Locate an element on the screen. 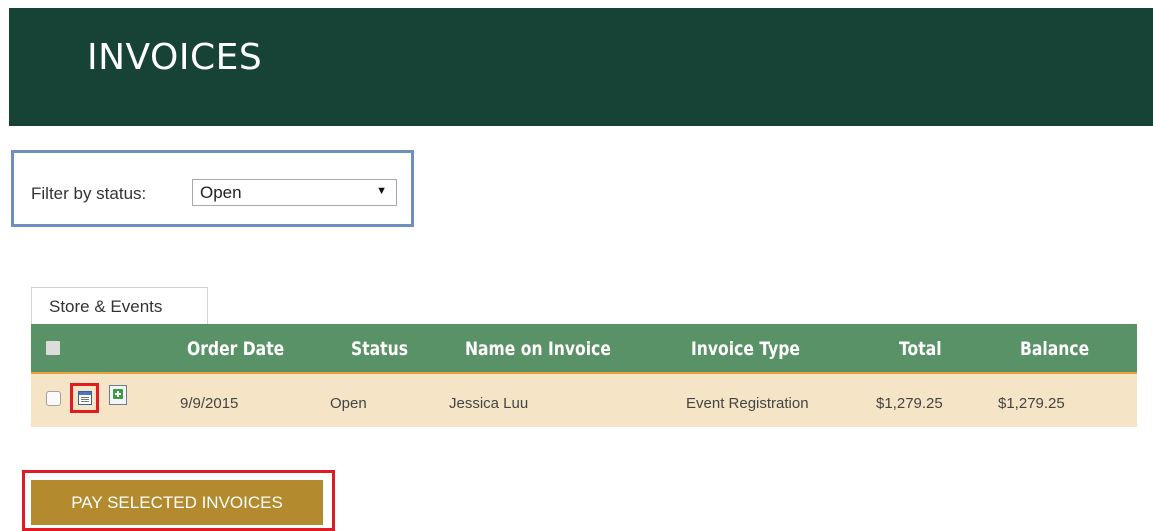 The image size is (1153, 531). pay-button-highlight: PAY SELECTED INVOICES is located at coordinates (178, 500).